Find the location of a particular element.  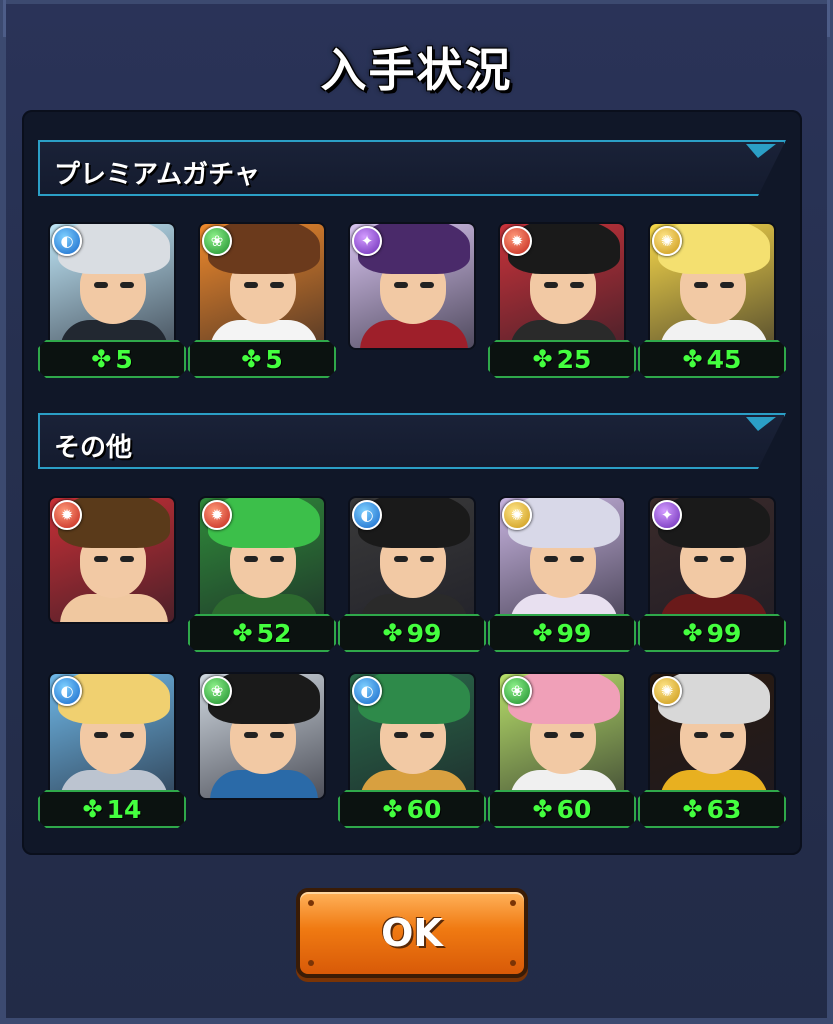

character-card: ✺ ✤ 99 is located at coordinates (562, 560).